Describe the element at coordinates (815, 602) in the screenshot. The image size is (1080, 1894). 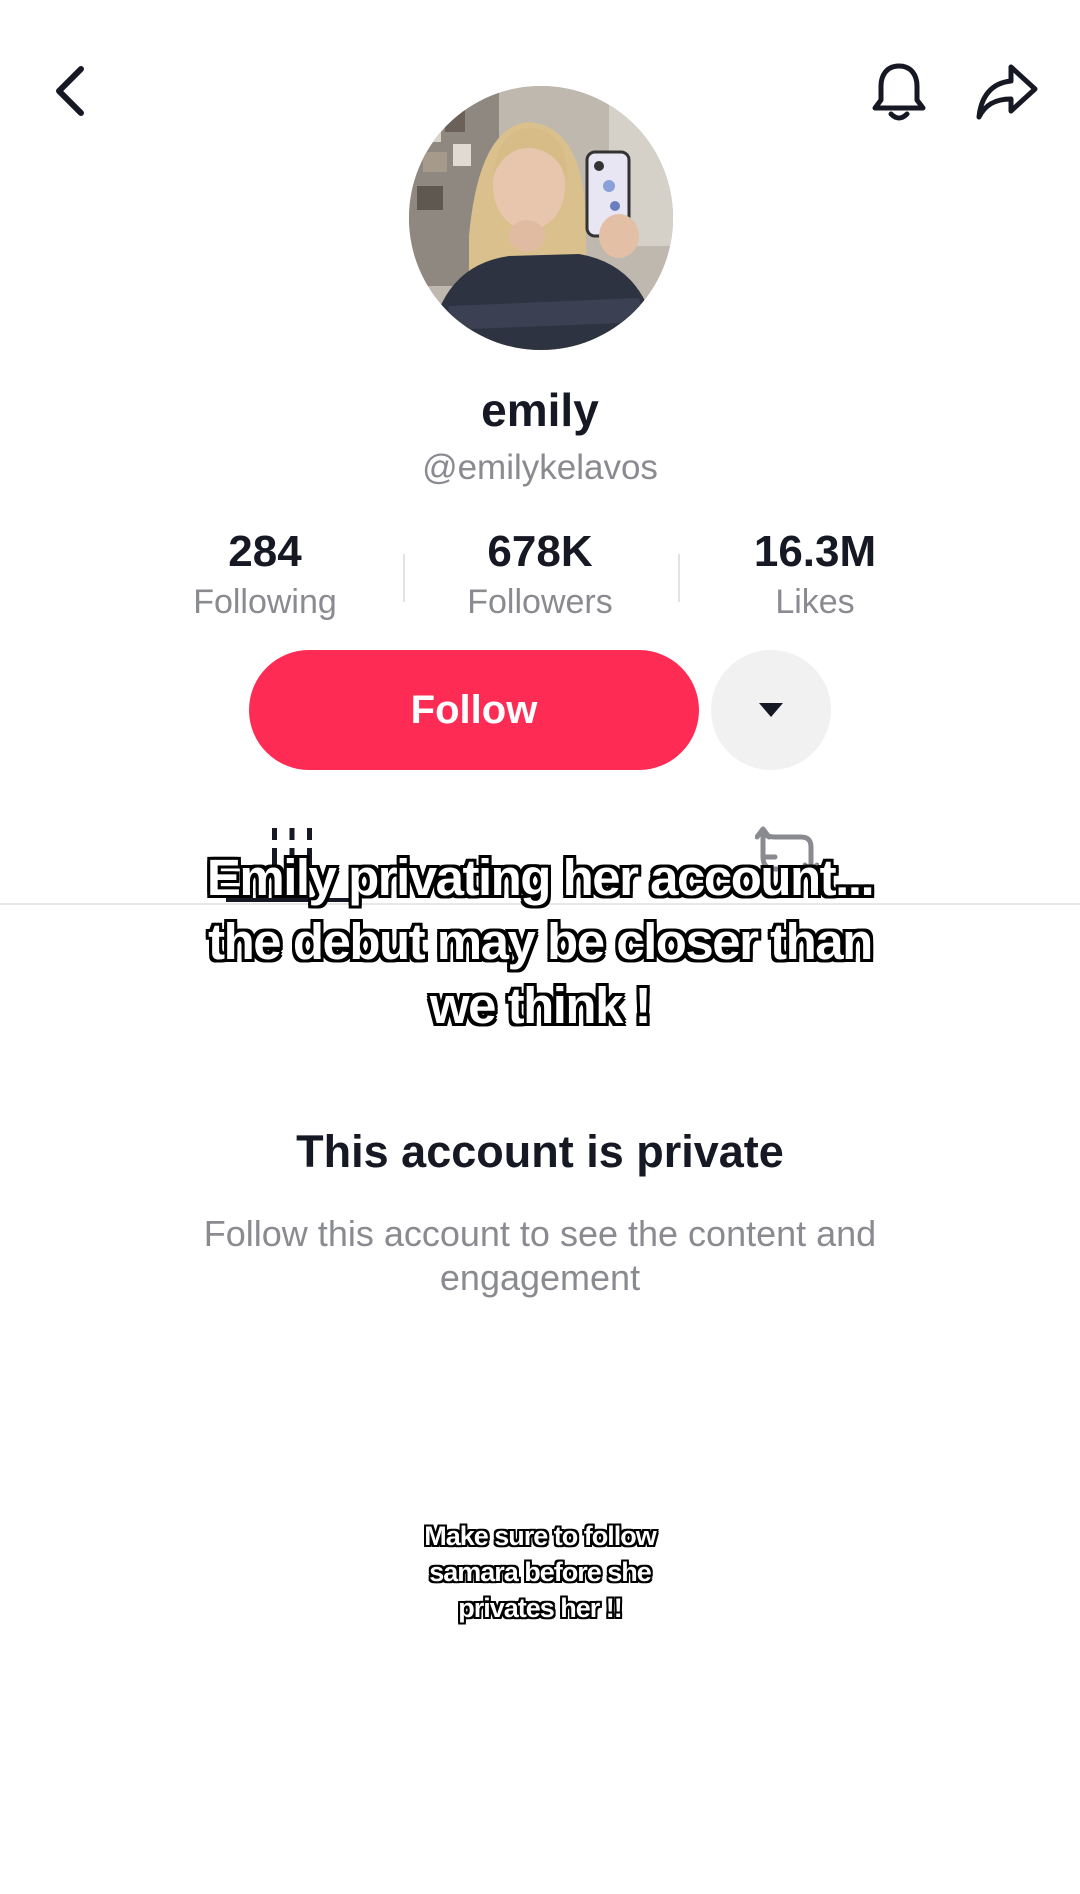
I see `likes-label: Likes` at that location.